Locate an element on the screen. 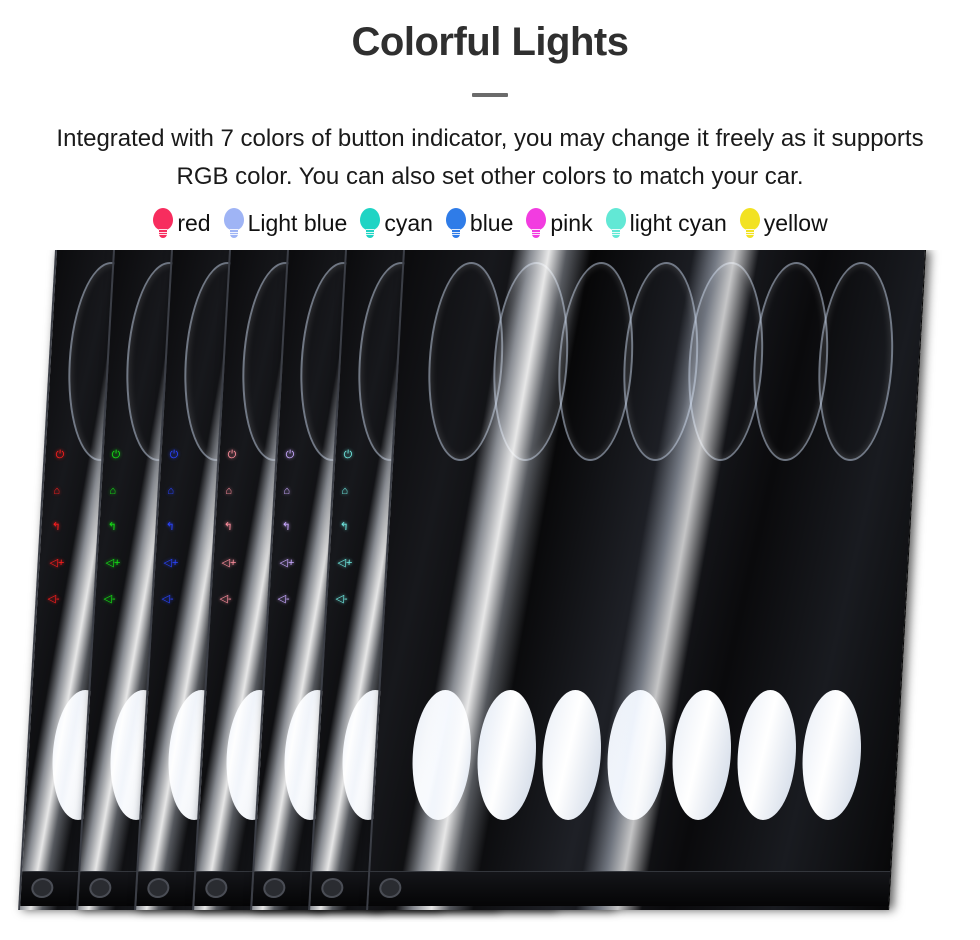 This screenshot has height=940, width=980. page-title: Colorful Lights is located at coordinates (490, 42).